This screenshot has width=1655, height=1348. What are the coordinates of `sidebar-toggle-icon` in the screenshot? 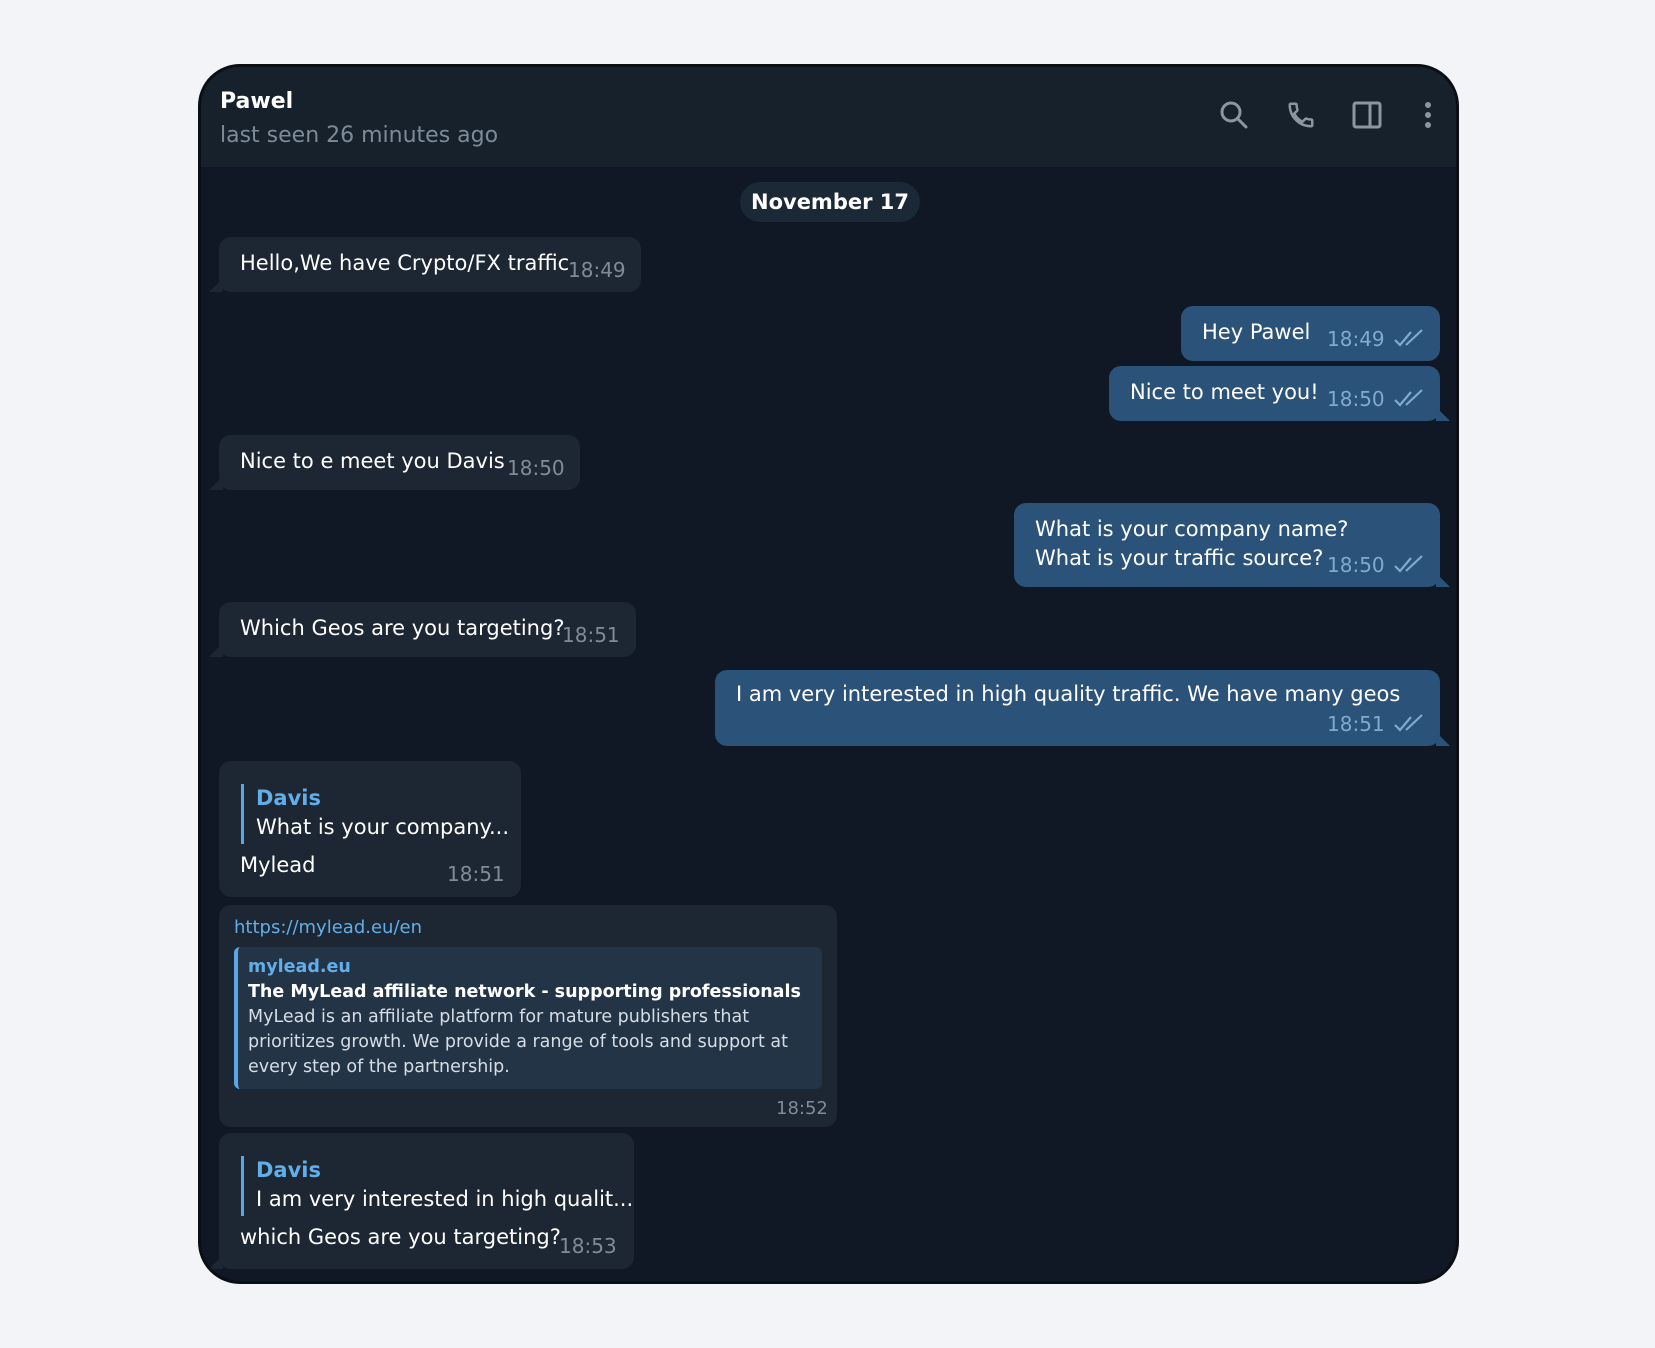 It's located at (1367, 115).